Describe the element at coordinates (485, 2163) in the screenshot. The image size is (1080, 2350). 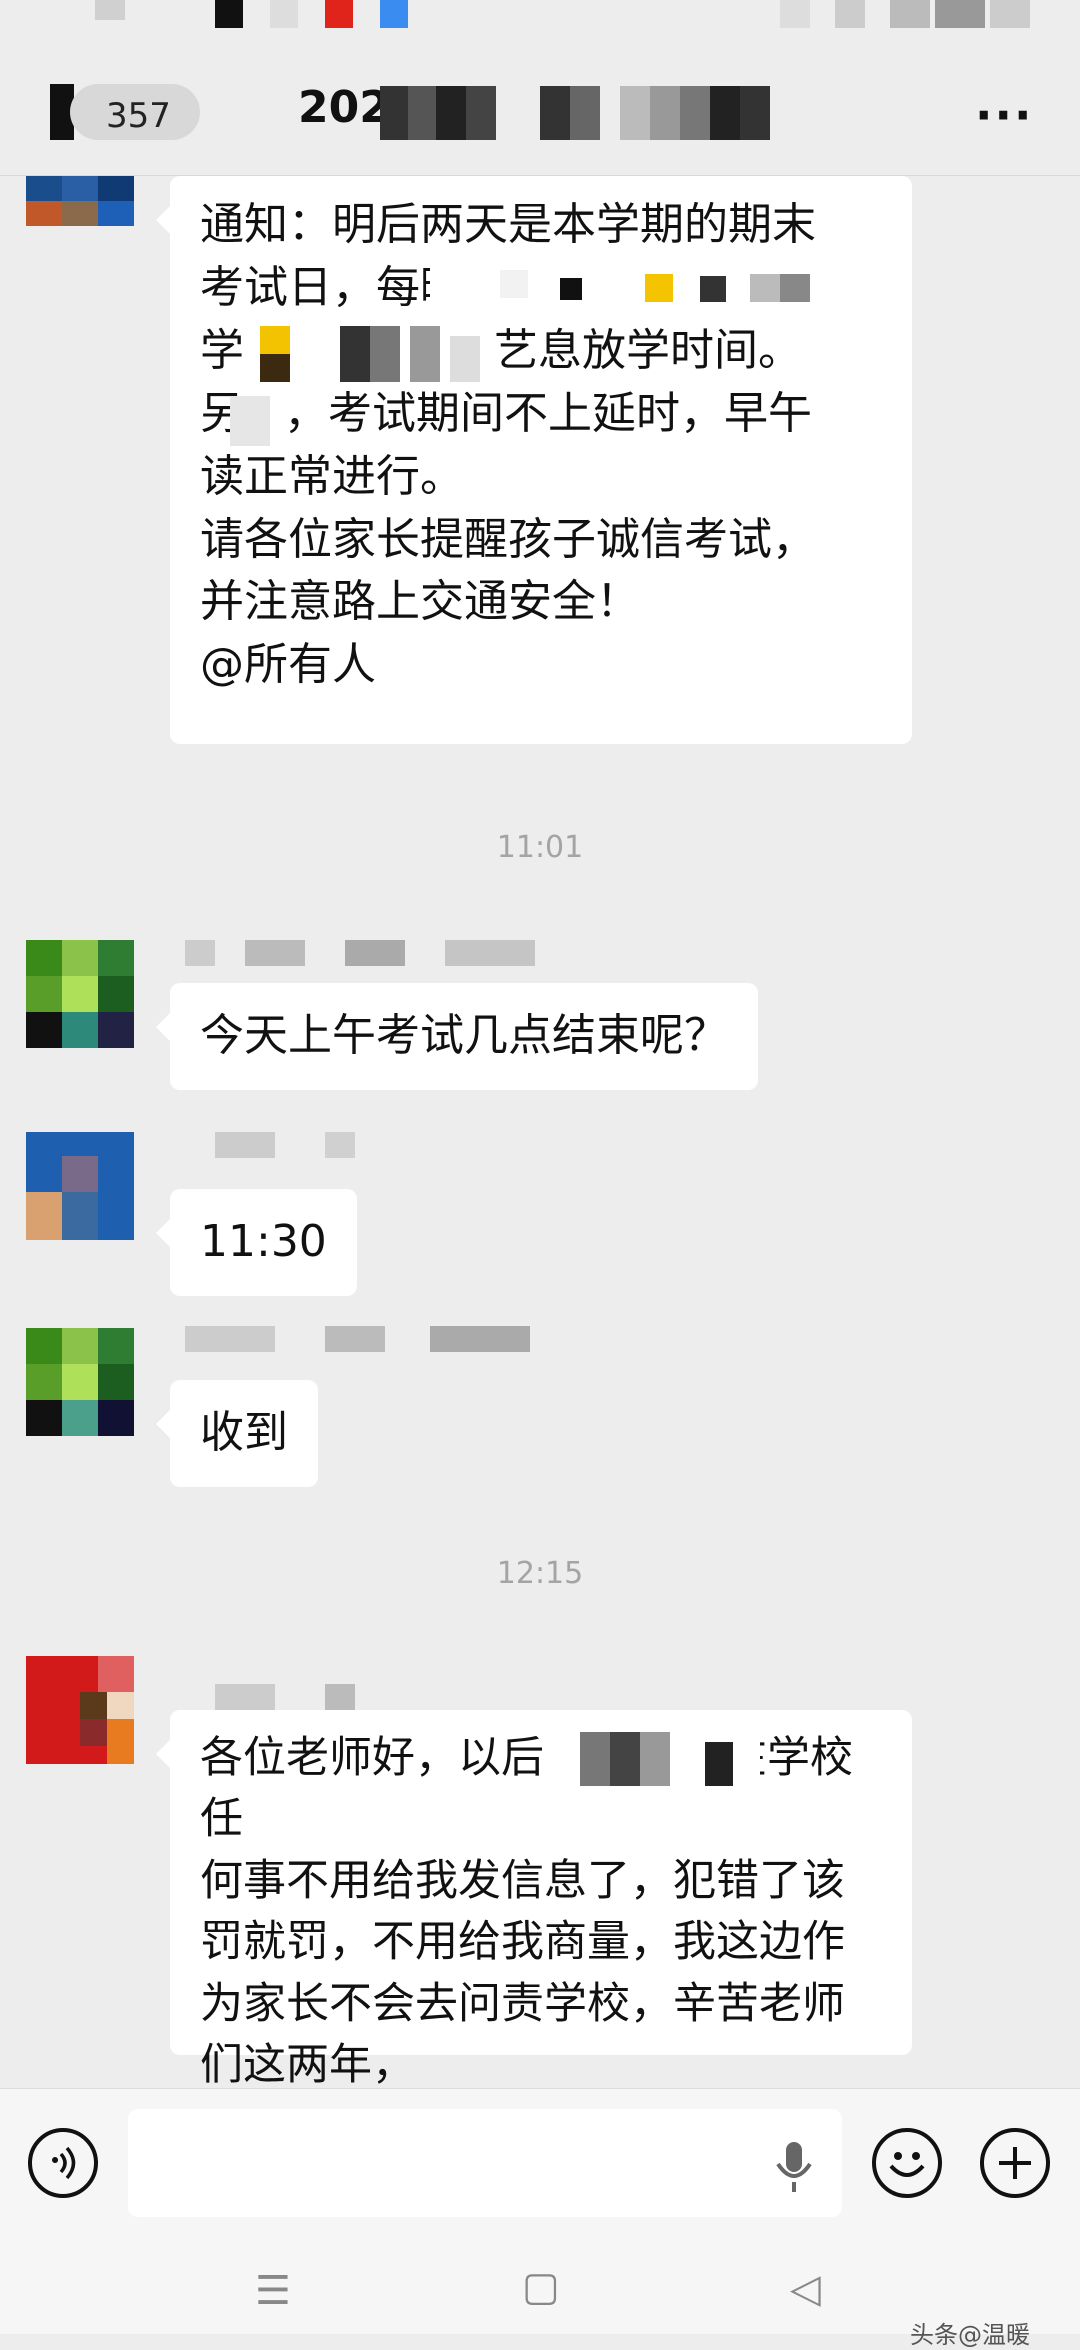
I see `message-input` at that location.